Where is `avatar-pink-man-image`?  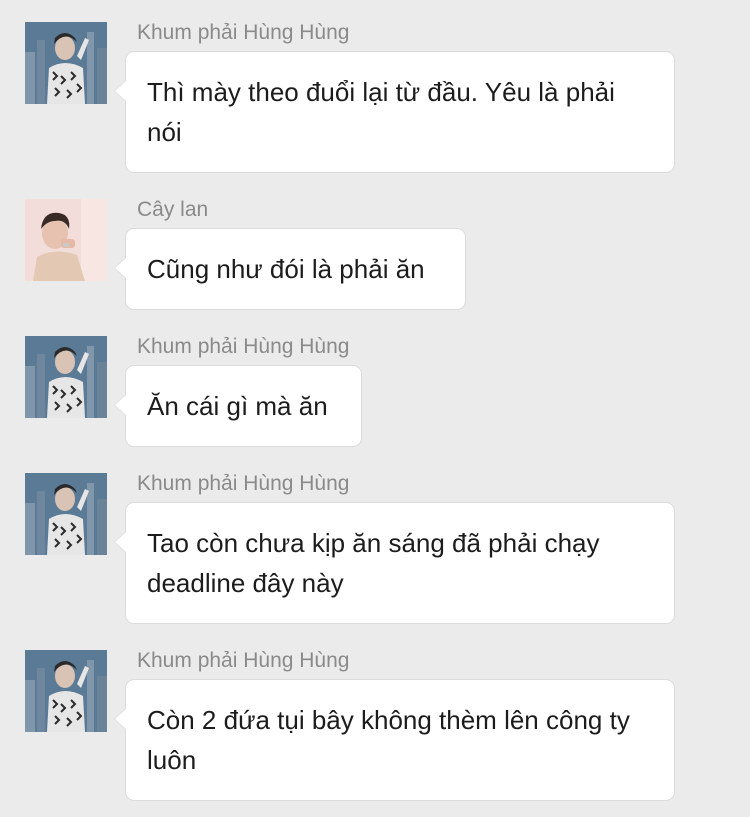
avatar-pink-man-image is located at coordinates (66, 240).